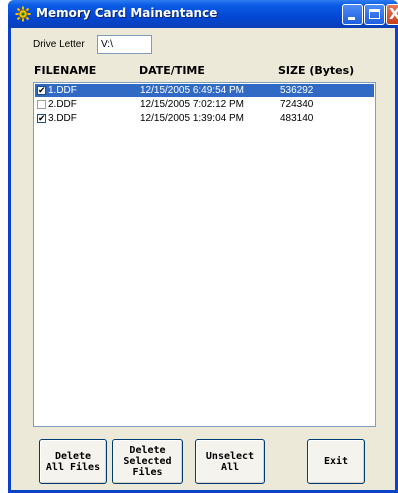 This screenshot has width=398, height=493. Describe the element at coordinates (62, 104) in the screenshot. I see `file-name: 2.DDF` at that location.